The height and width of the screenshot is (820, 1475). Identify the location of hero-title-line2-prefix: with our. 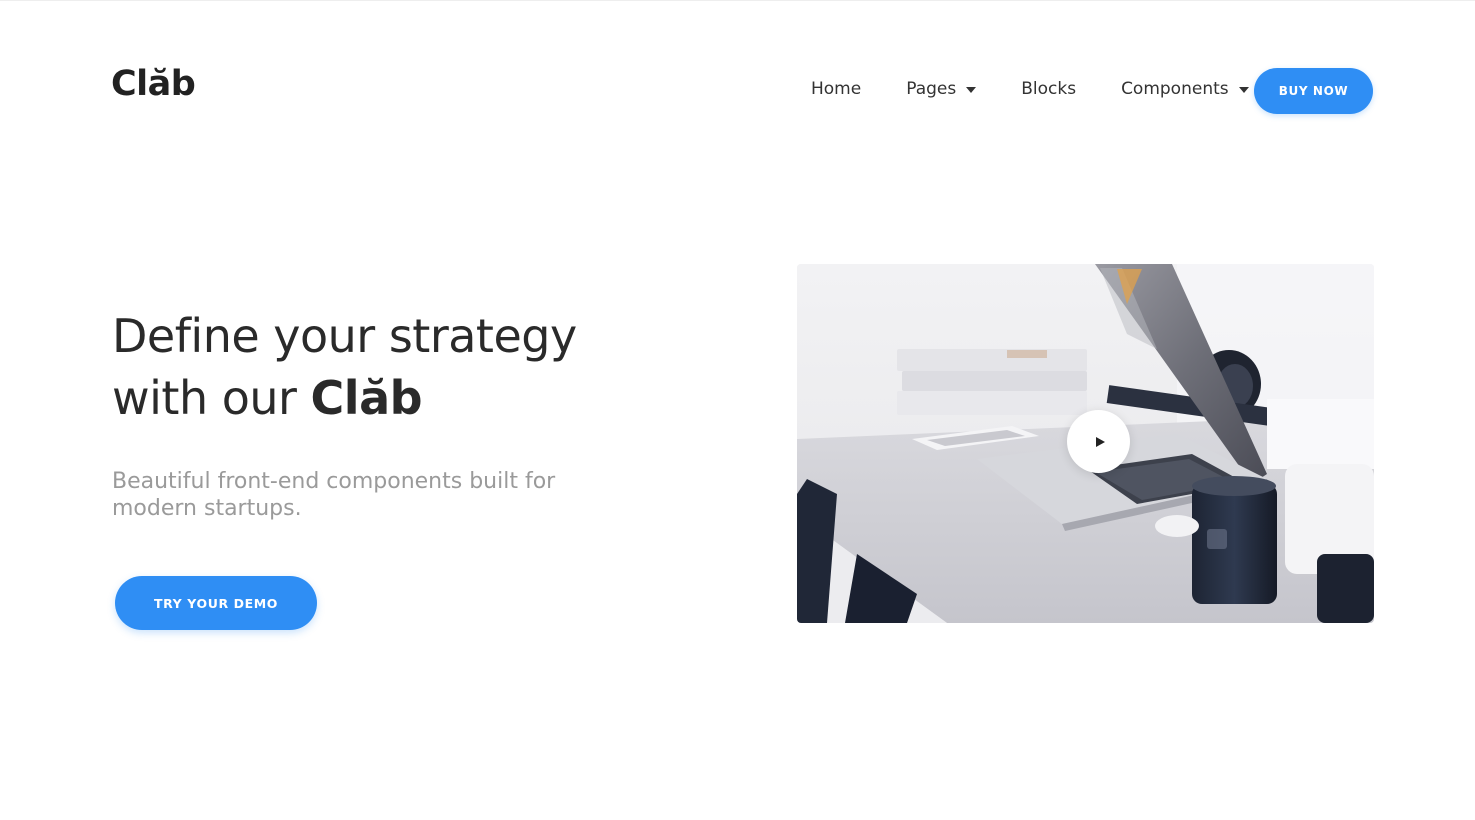
(211, 398).